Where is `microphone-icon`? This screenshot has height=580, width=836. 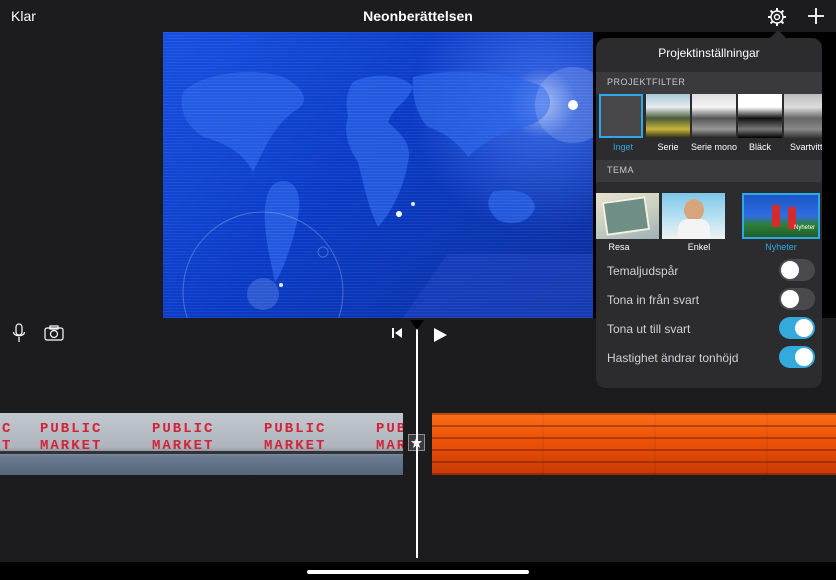
microphone-icon is located at coordinates (19, 333).